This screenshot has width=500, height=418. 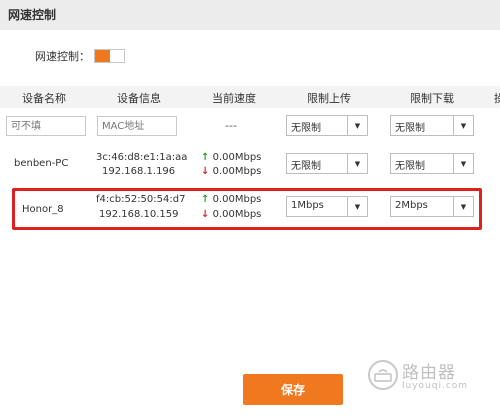 What do you see at coordinates (142, 157) in the screenshot?
I see `device-mac: 3c:46:d8:e1:1a:aa` at bounding box center [142, 157].